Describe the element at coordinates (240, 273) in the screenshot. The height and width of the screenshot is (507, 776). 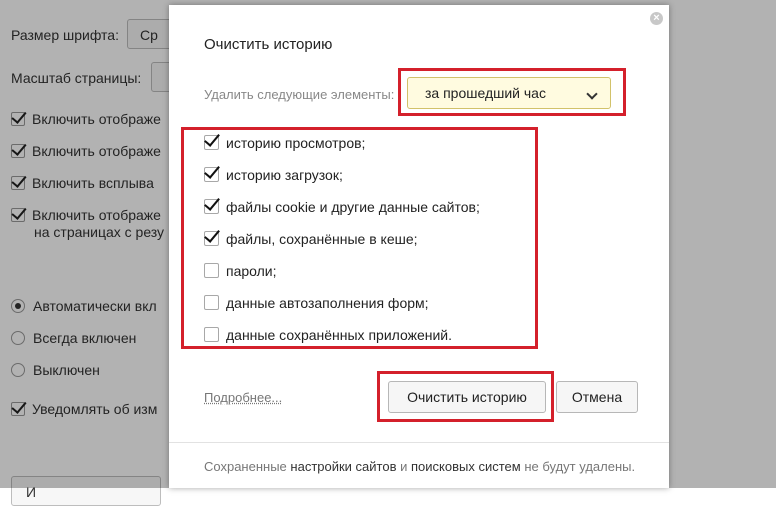
I see `item-passwords: пароли;` at that location.